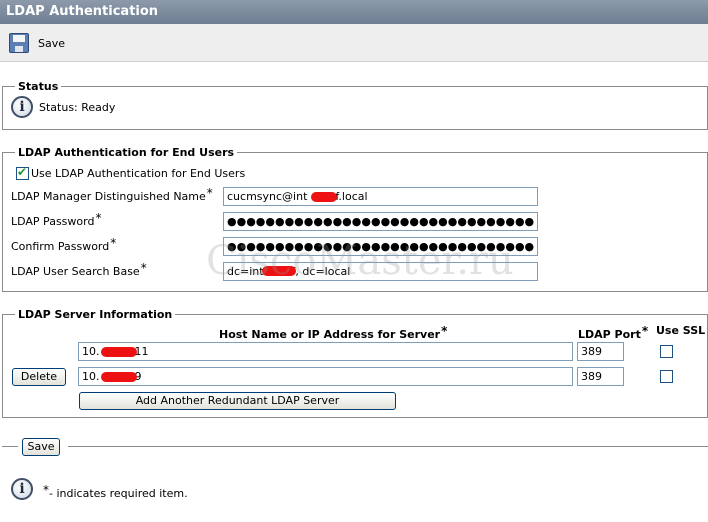  I want to click on use-ldap-label: Use LDAP Authentication for End Users, so click(138, 173).